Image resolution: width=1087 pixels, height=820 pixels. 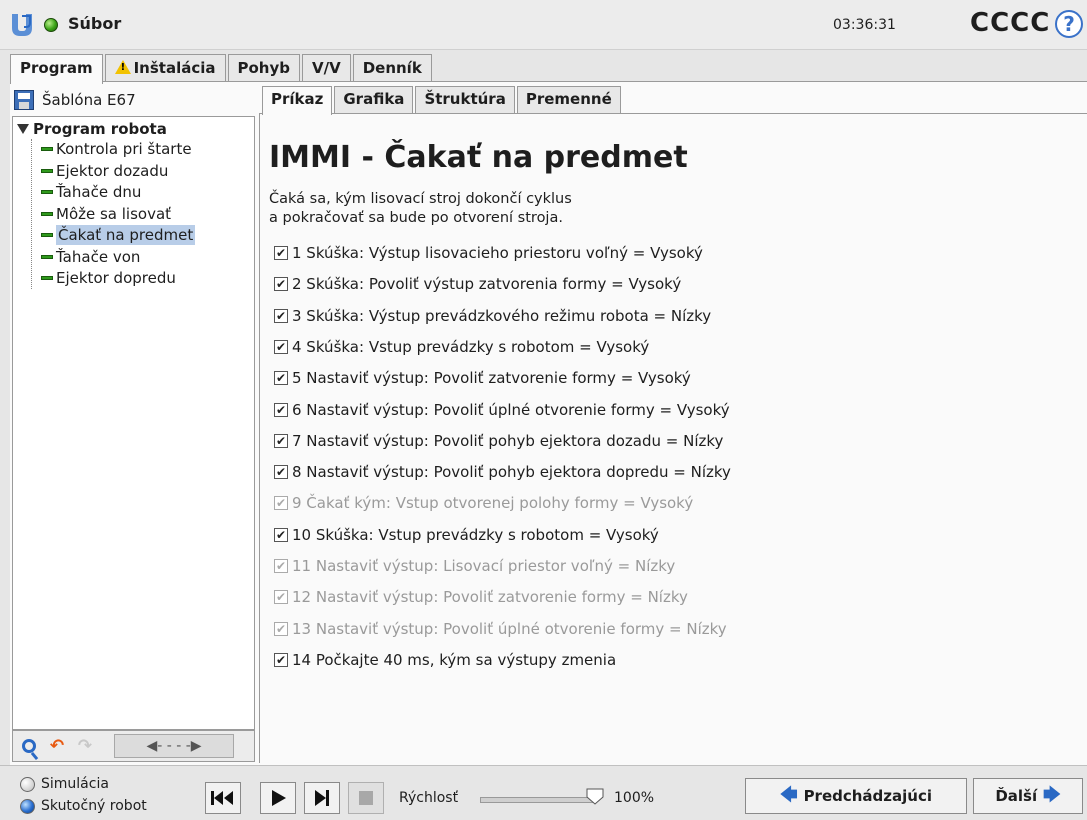 I want to click on rewind-button, so click(x=223, y=798).